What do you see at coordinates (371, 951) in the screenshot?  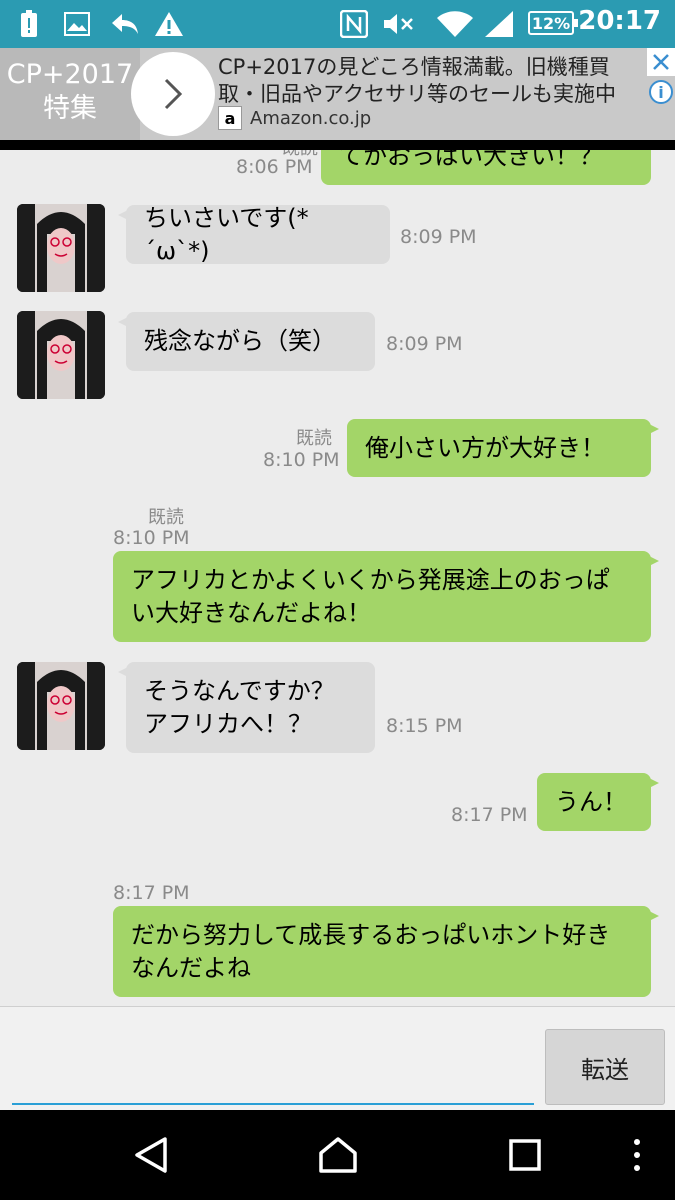 I see `message-text: だから努力して成長するおっぱいホント好きなんだよね` at bounding box center [371, 951].